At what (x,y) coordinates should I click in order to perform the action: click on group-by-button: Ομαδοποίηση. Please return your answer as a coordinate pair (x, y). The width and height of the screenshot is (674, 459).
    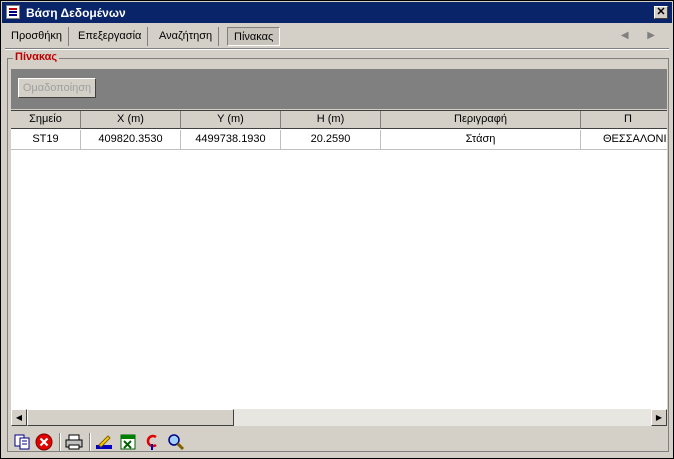
    Looking at the image, I should click on (57, 88).